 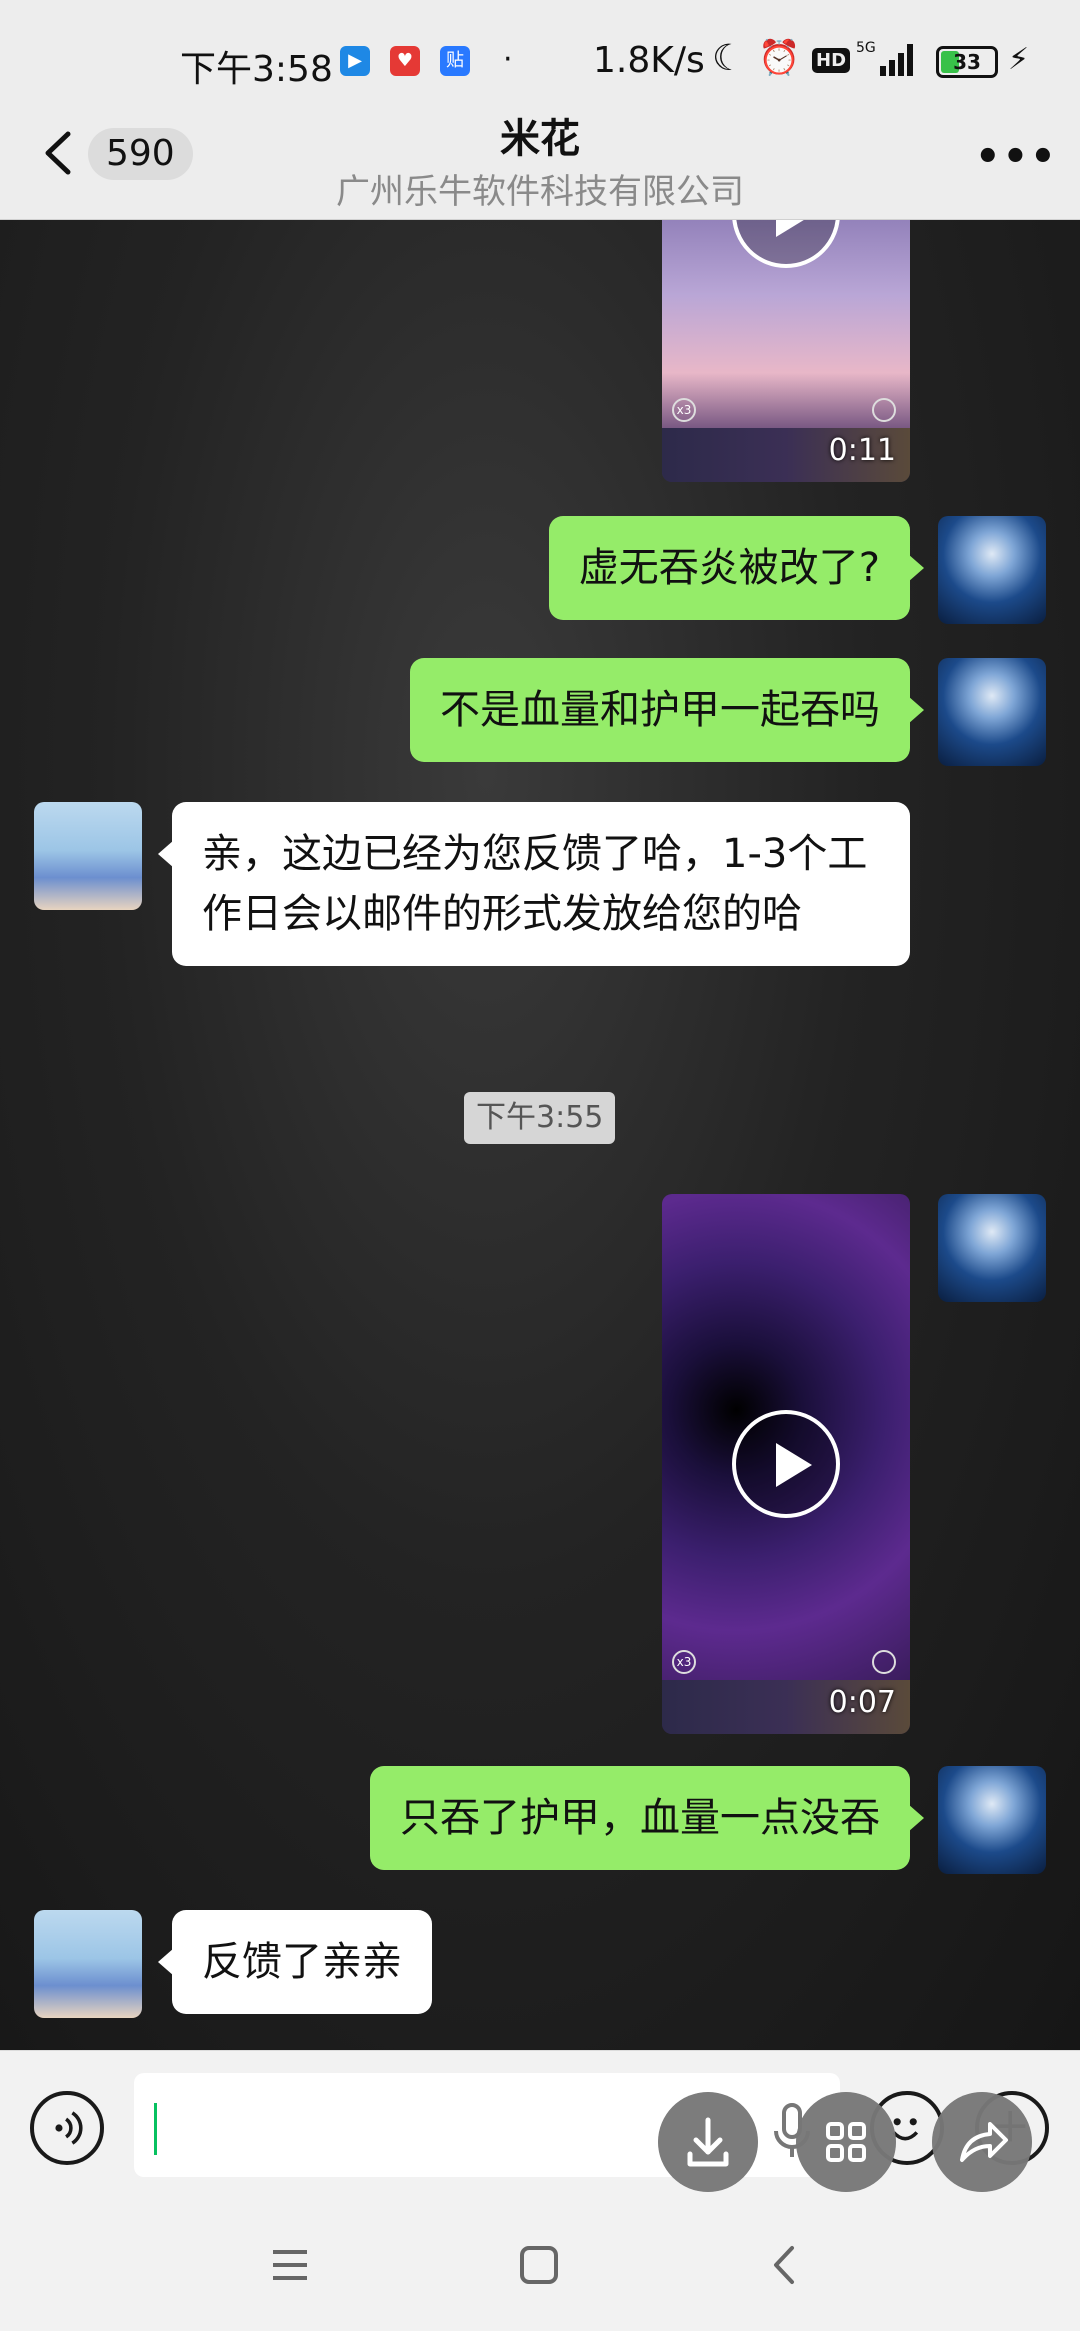 What do you see at coordinates (862, 1702) in the screenshot?
I see `video-duration: 0:07` at bounding box center [862, 1702].